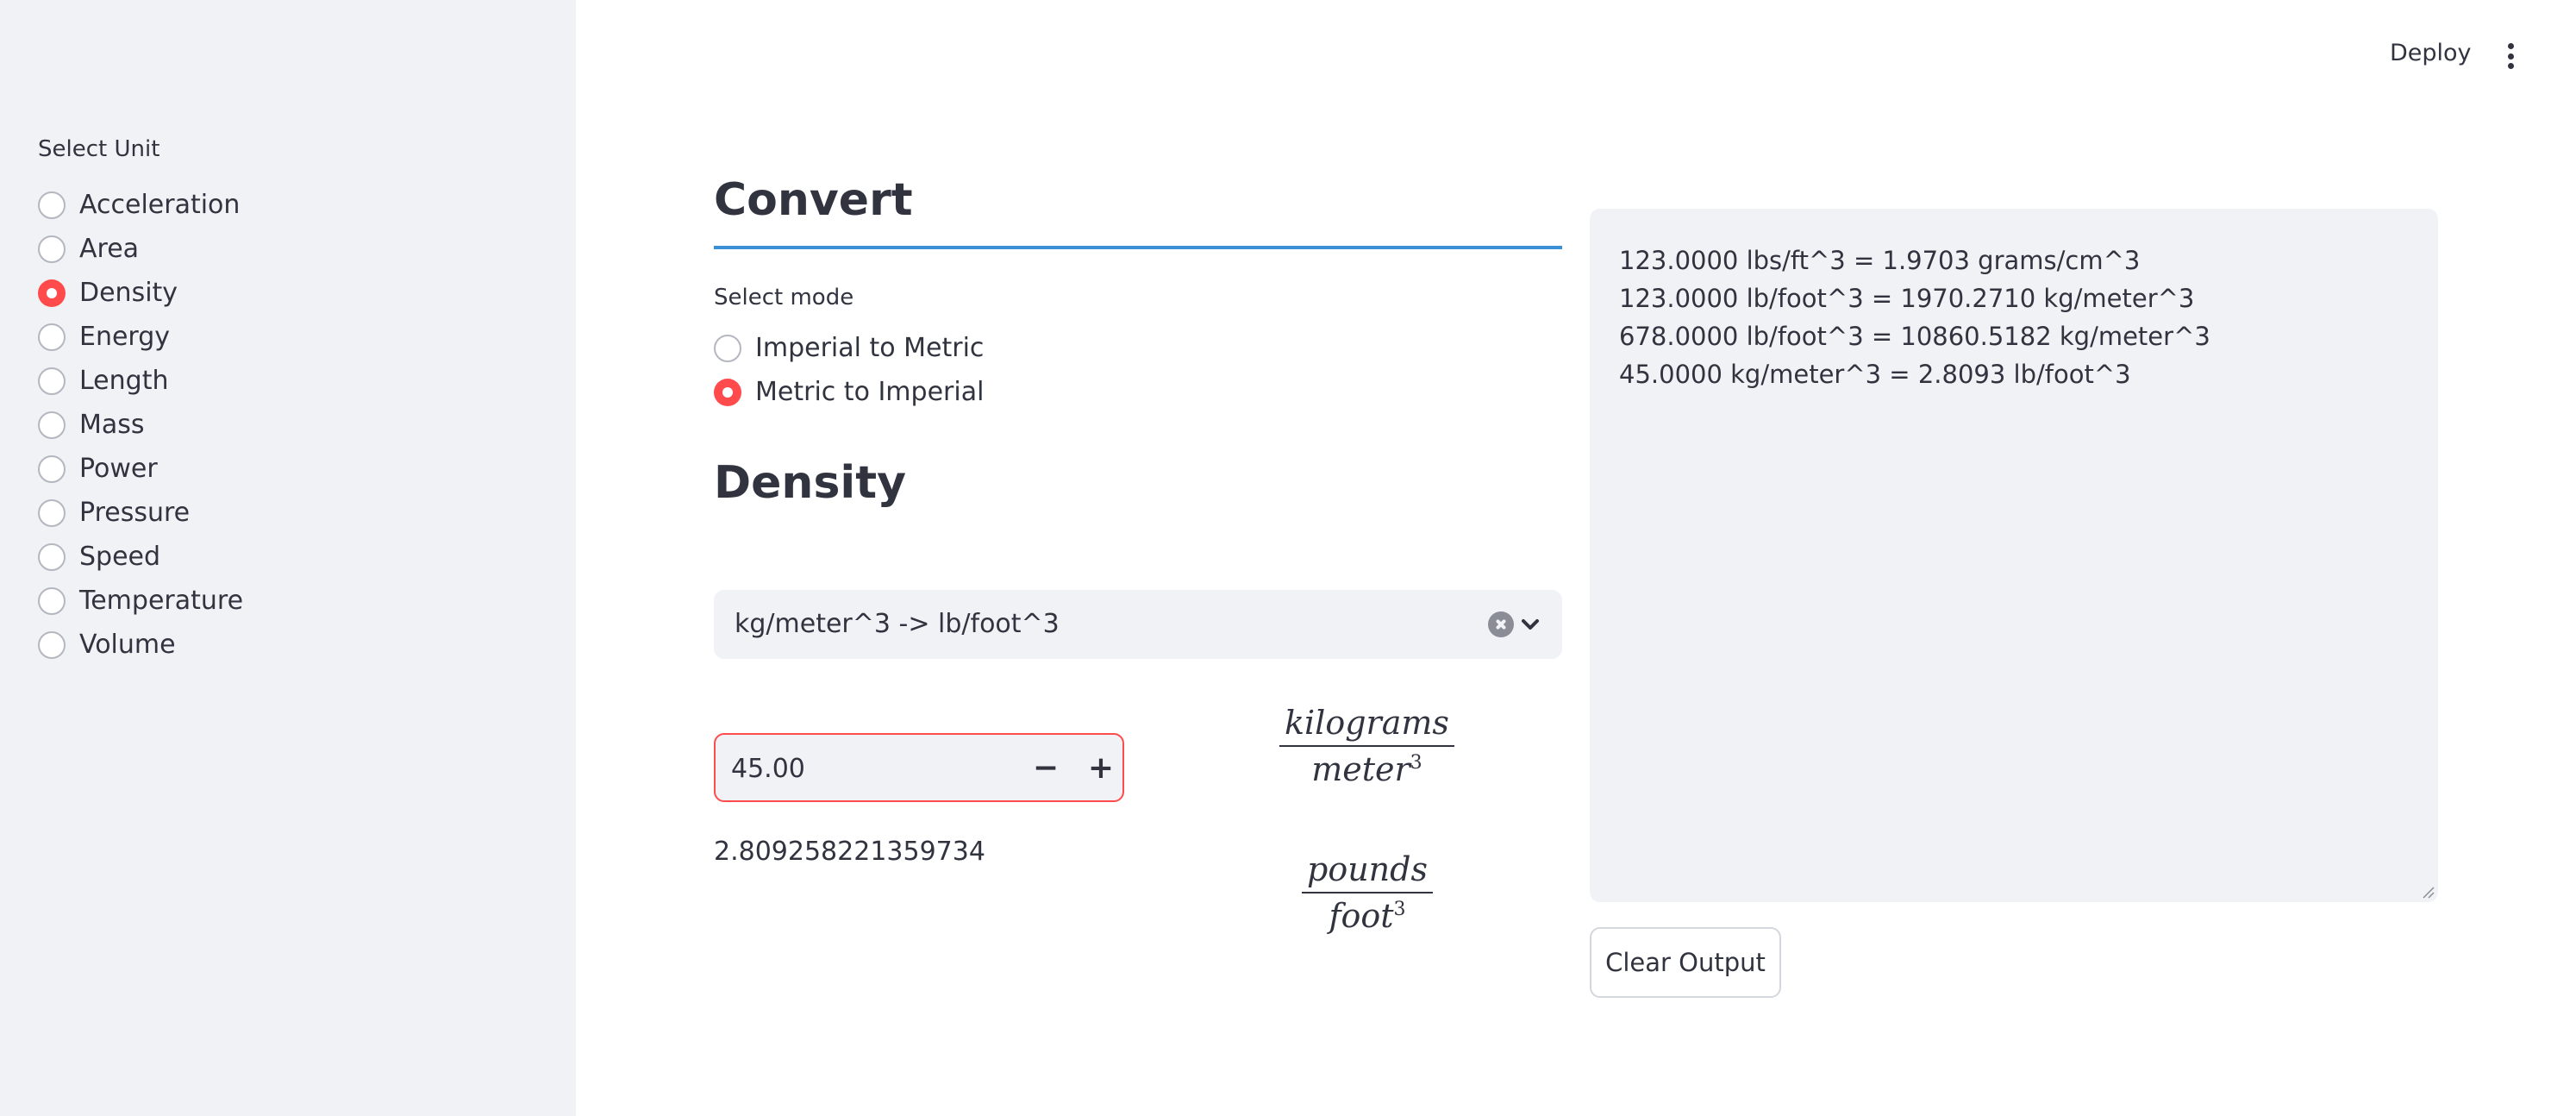 Image resolution: width=2576 pixels, height=1116 pixels. What do you see at coordinates (1138, 248) in the screenshot?
I see `title-divider` at bounding box center [1138, 248].